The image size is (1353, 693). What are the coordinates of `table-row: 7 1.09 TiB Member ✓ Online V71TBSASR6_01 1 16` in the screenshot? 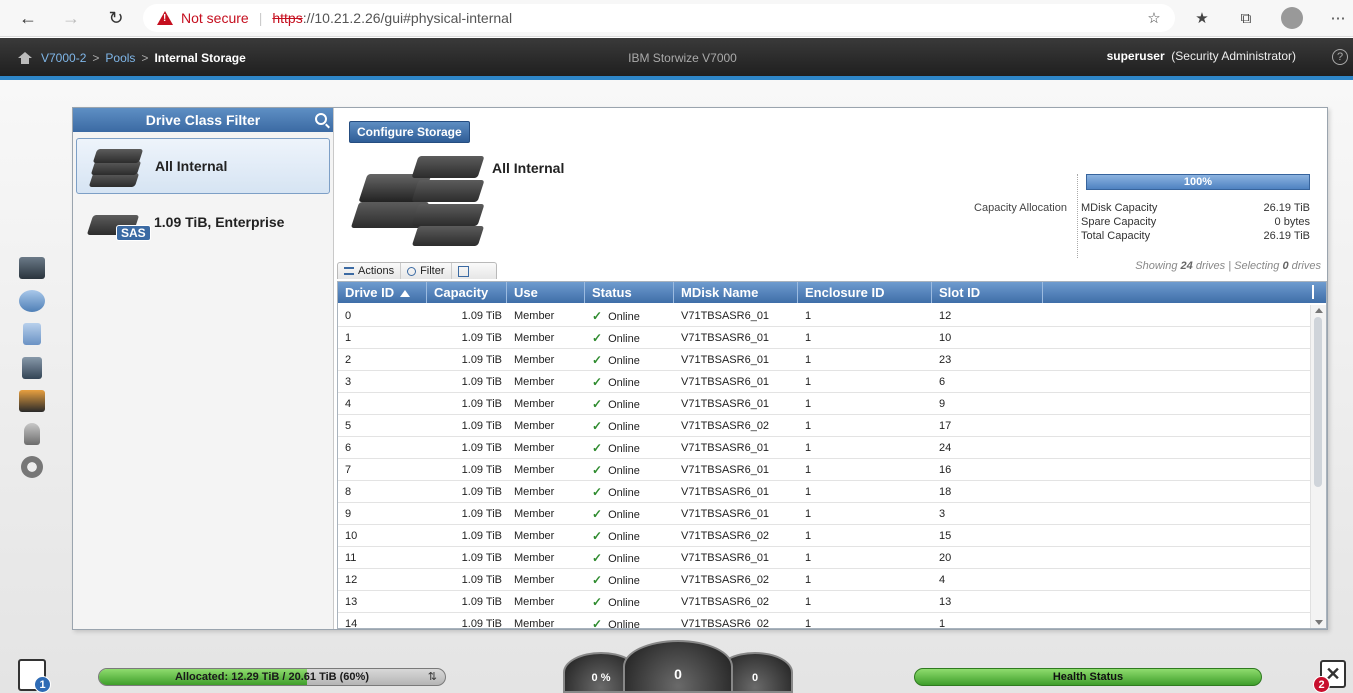 It's located at (824, 470).